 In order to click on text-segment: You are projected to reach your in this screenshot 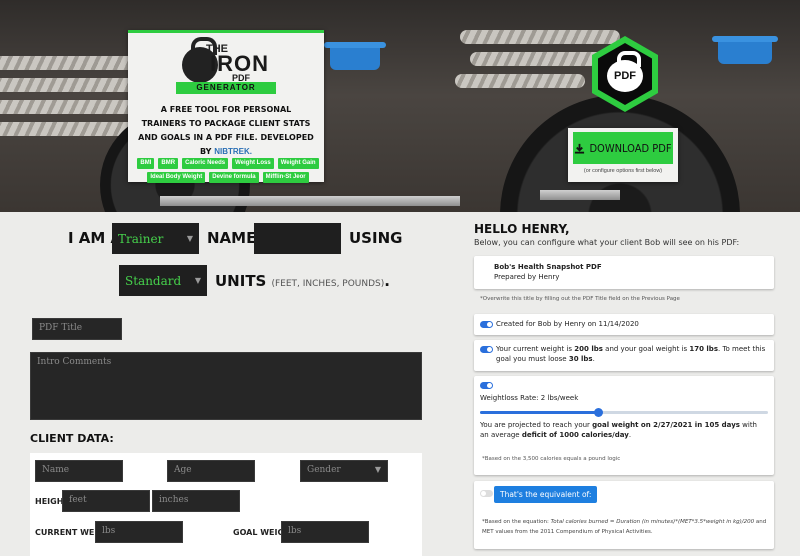, I will do `click(536, 425)`.